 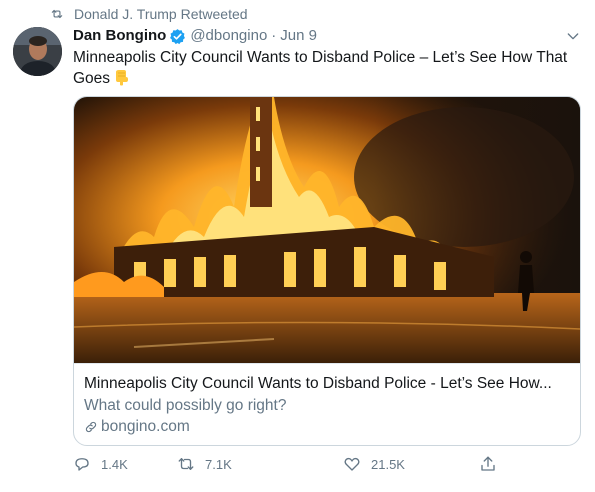 What do you see at coordinates (145, 426) in the screenshot?
I see `card-domain-label: bongino.com` at bounding box center [145, 426].